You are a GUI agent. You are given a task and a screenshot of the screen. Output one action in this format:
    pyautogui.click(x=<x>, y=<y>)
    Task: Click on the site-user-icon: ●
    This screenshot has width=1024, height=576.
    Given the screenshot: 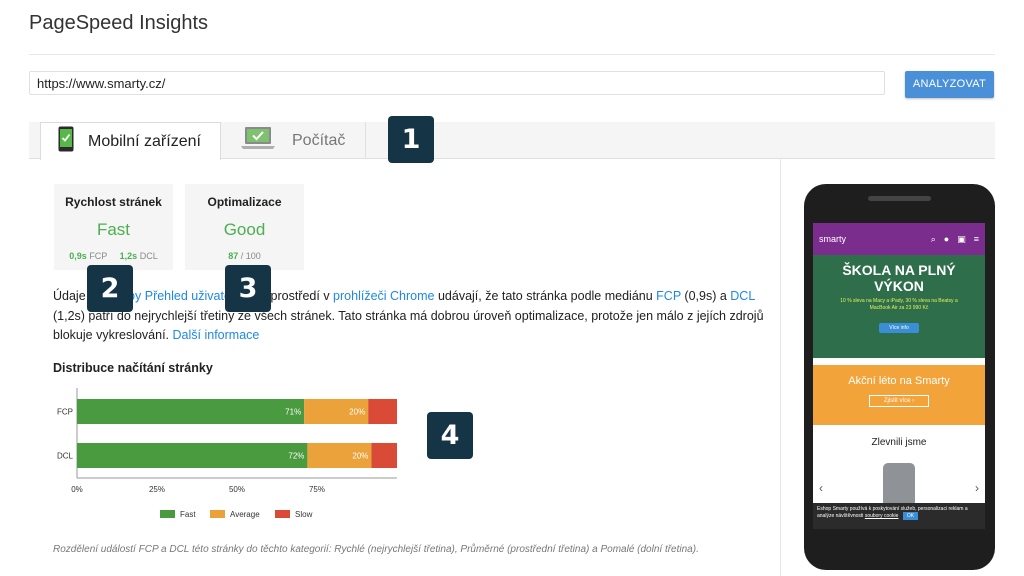 What is the action you would take?
    pyautogui.click(x=946, y=239)
    